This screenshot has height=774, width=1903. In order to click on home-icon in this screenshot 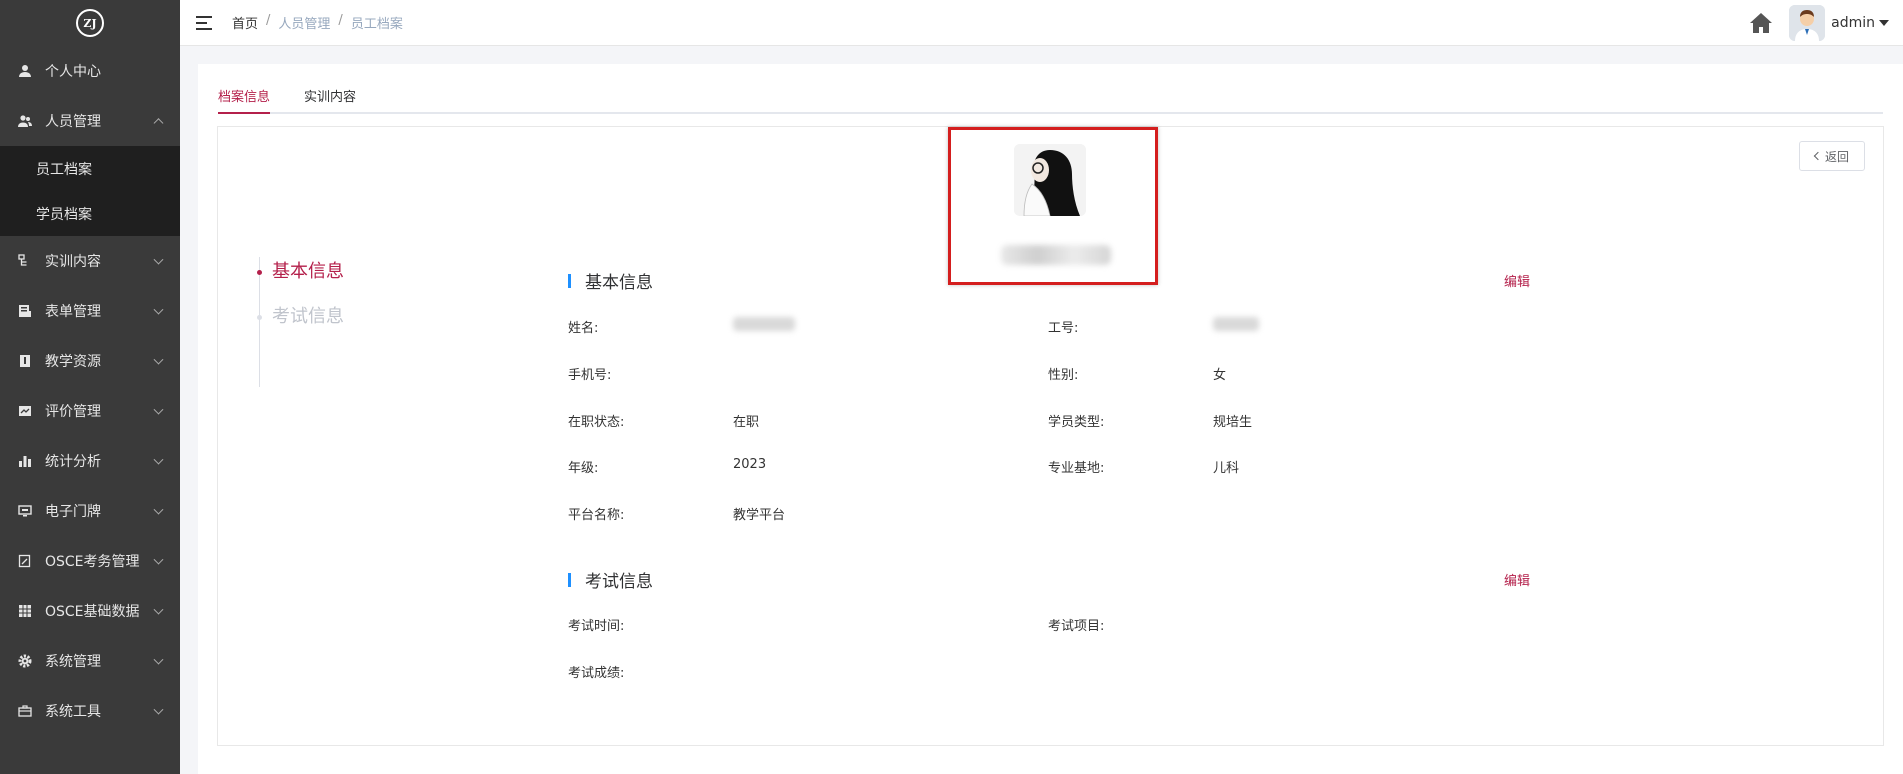, I will do `click(1761, 23)`.